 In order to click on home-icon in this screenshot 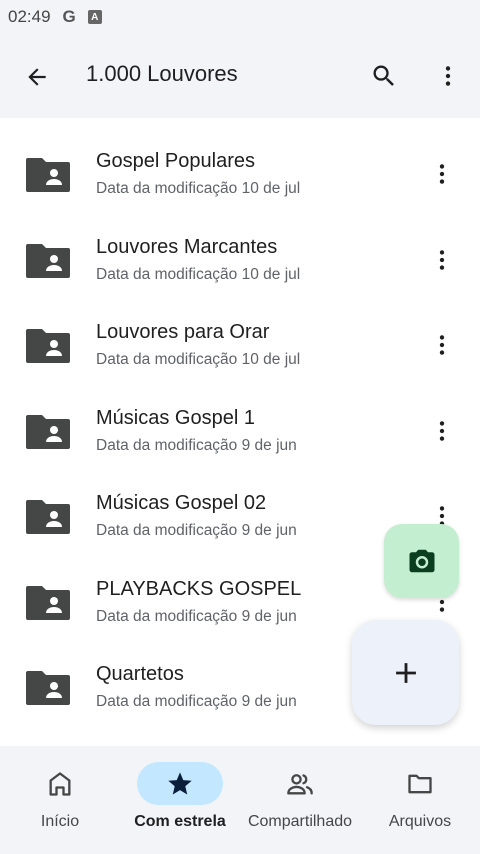, I will do `click(60, 783)`.